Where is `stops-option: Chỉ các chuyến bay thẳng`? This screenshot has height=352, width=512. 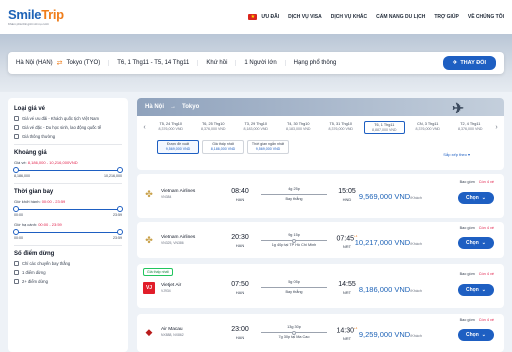 stops-option: Chỉ các chuyến bay thẳng is located at coordinates (68, 263).